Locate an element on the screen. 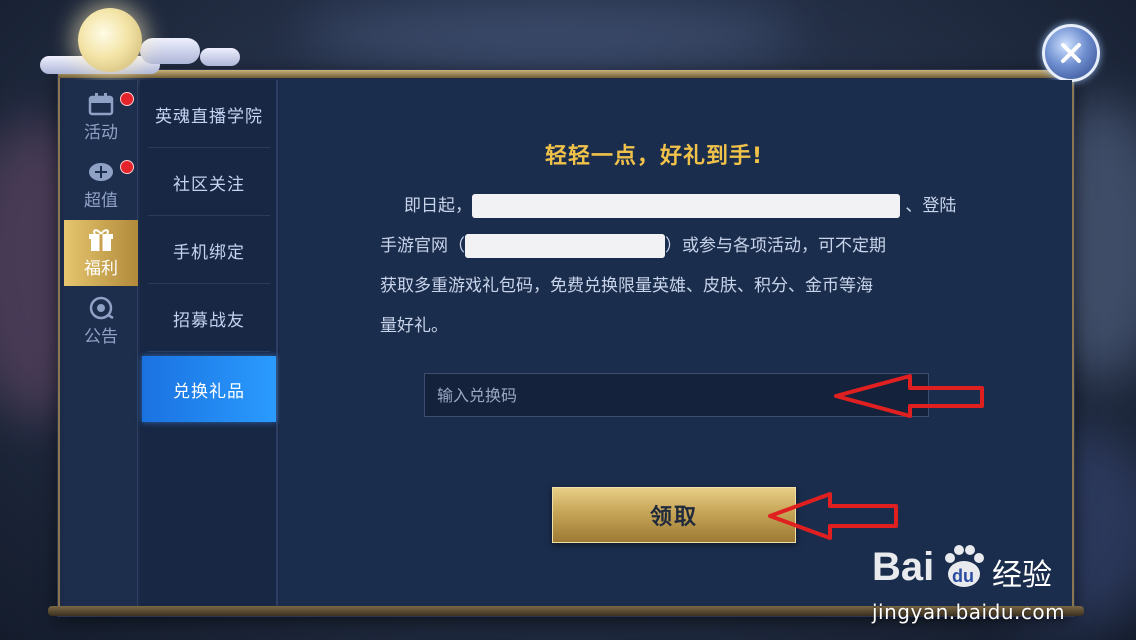 This screenshot has width=1136, height=640. frame-top-border is located at coordinates (566, 74).